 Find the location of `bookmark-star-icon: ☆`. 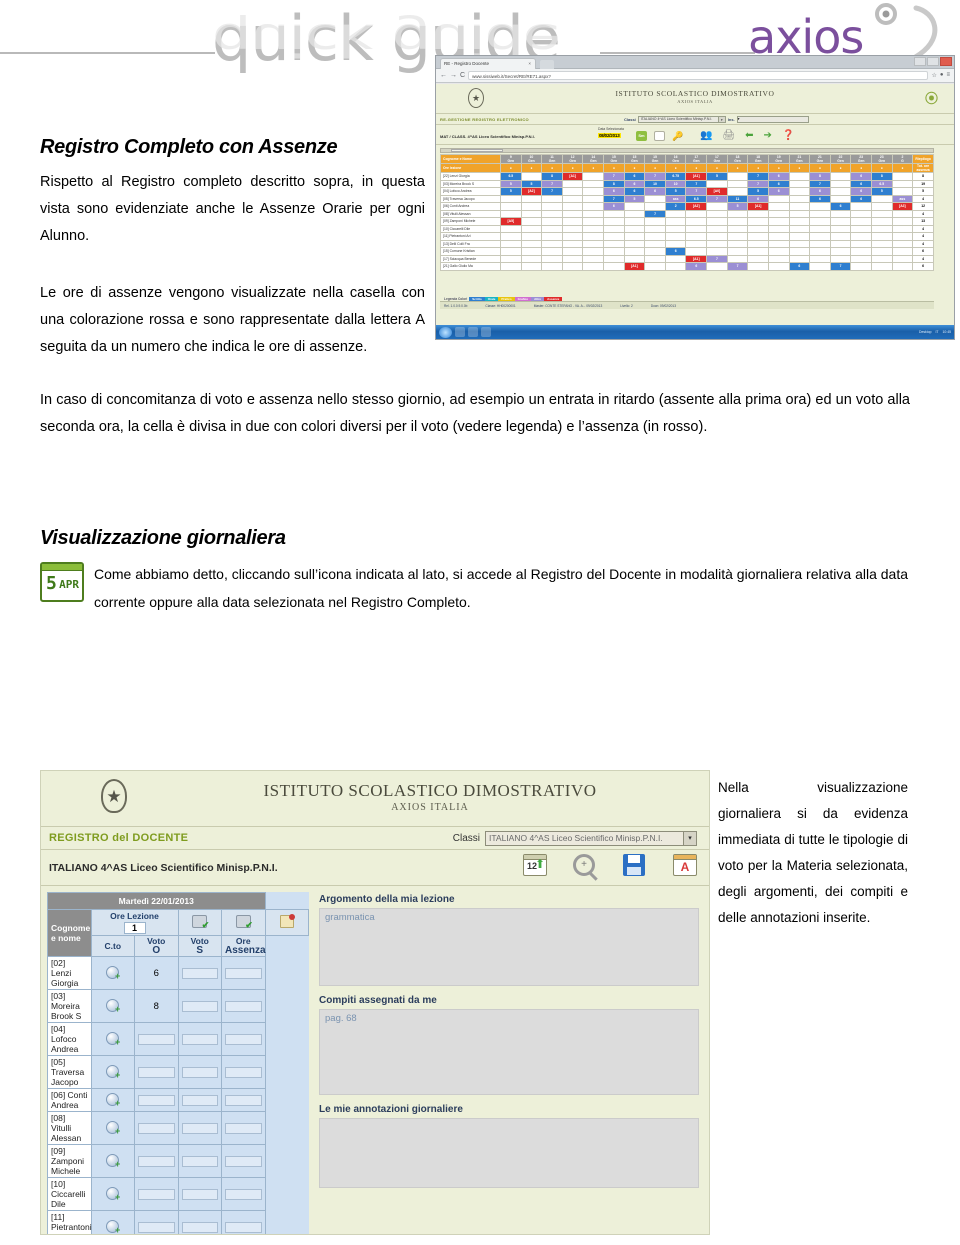

bookmark-star-icon: ☆ is located at coordinates (933, 75).